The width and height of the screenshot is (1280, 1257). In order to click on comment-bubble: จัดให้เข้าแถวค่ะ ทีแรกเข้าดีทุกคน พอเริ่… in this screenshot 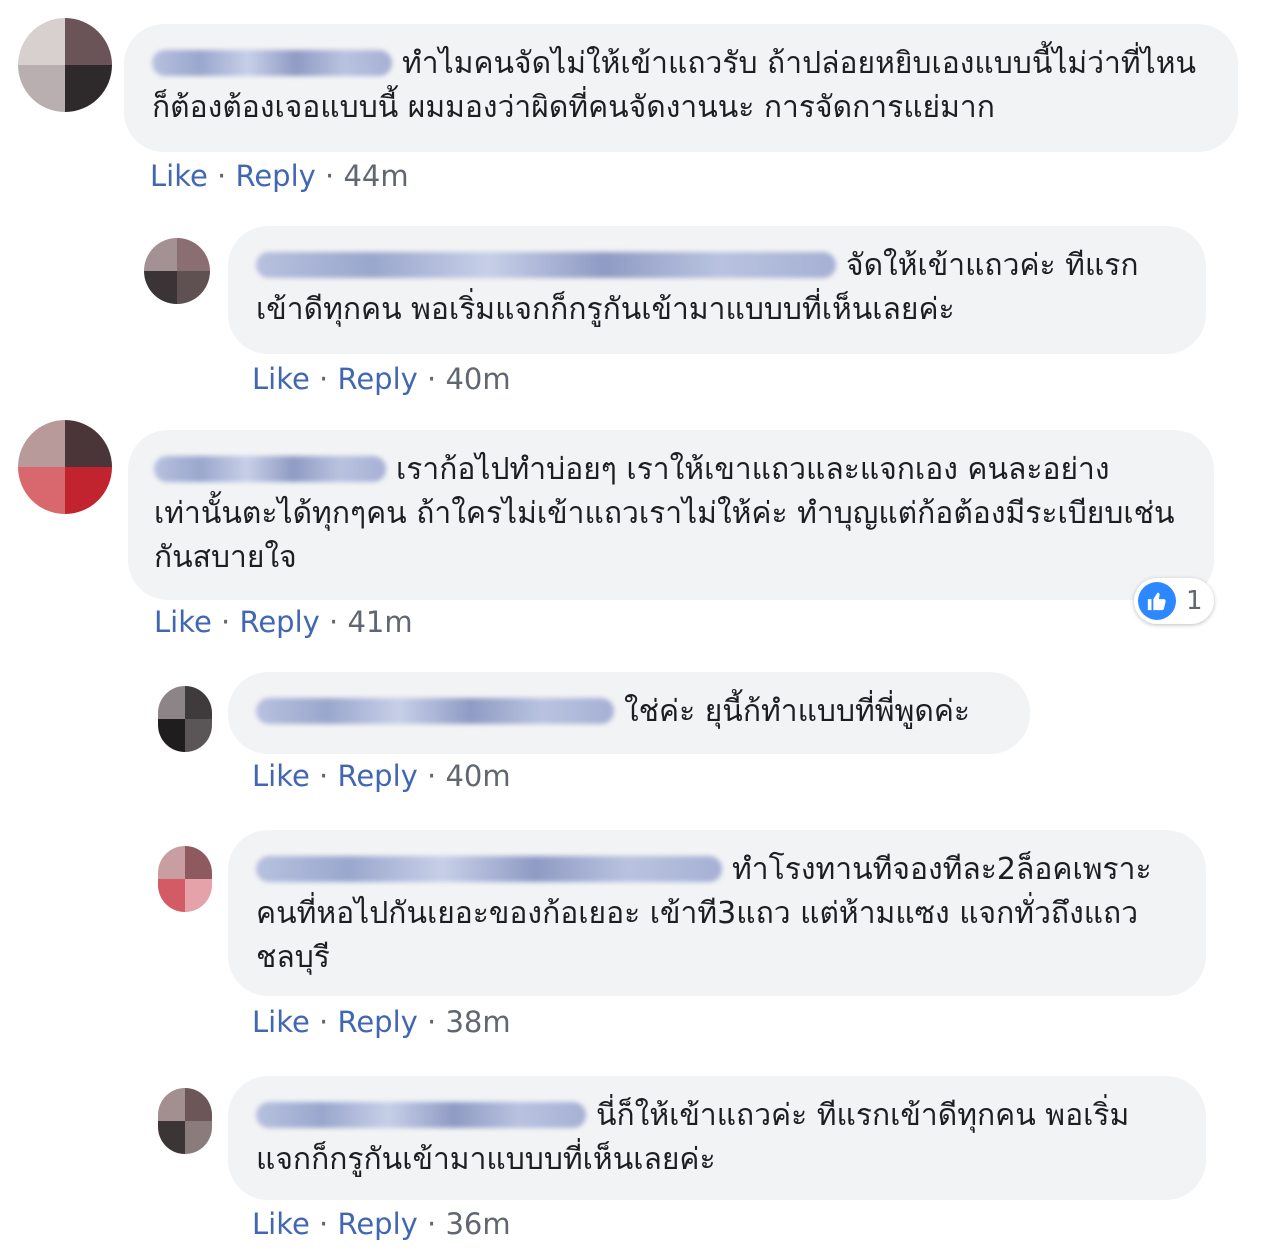, I will do `click(717, 290)`.